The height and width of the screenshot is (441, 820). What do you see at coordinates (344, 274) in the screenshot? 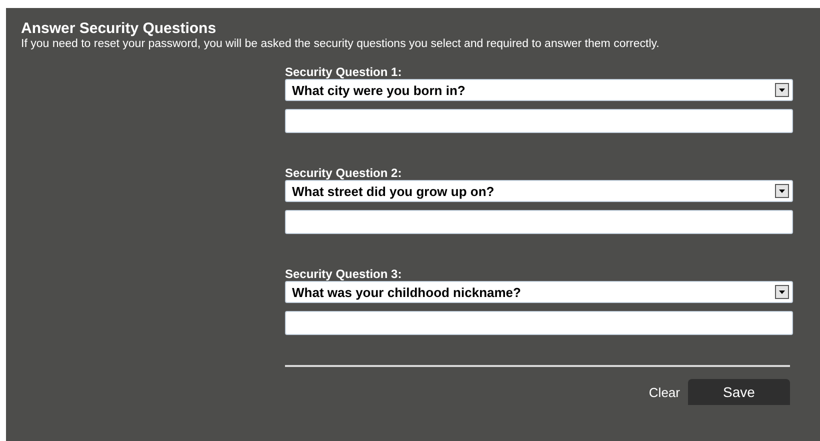
I see `question-label: Security Question 3:` at bounding box center [344, 274].